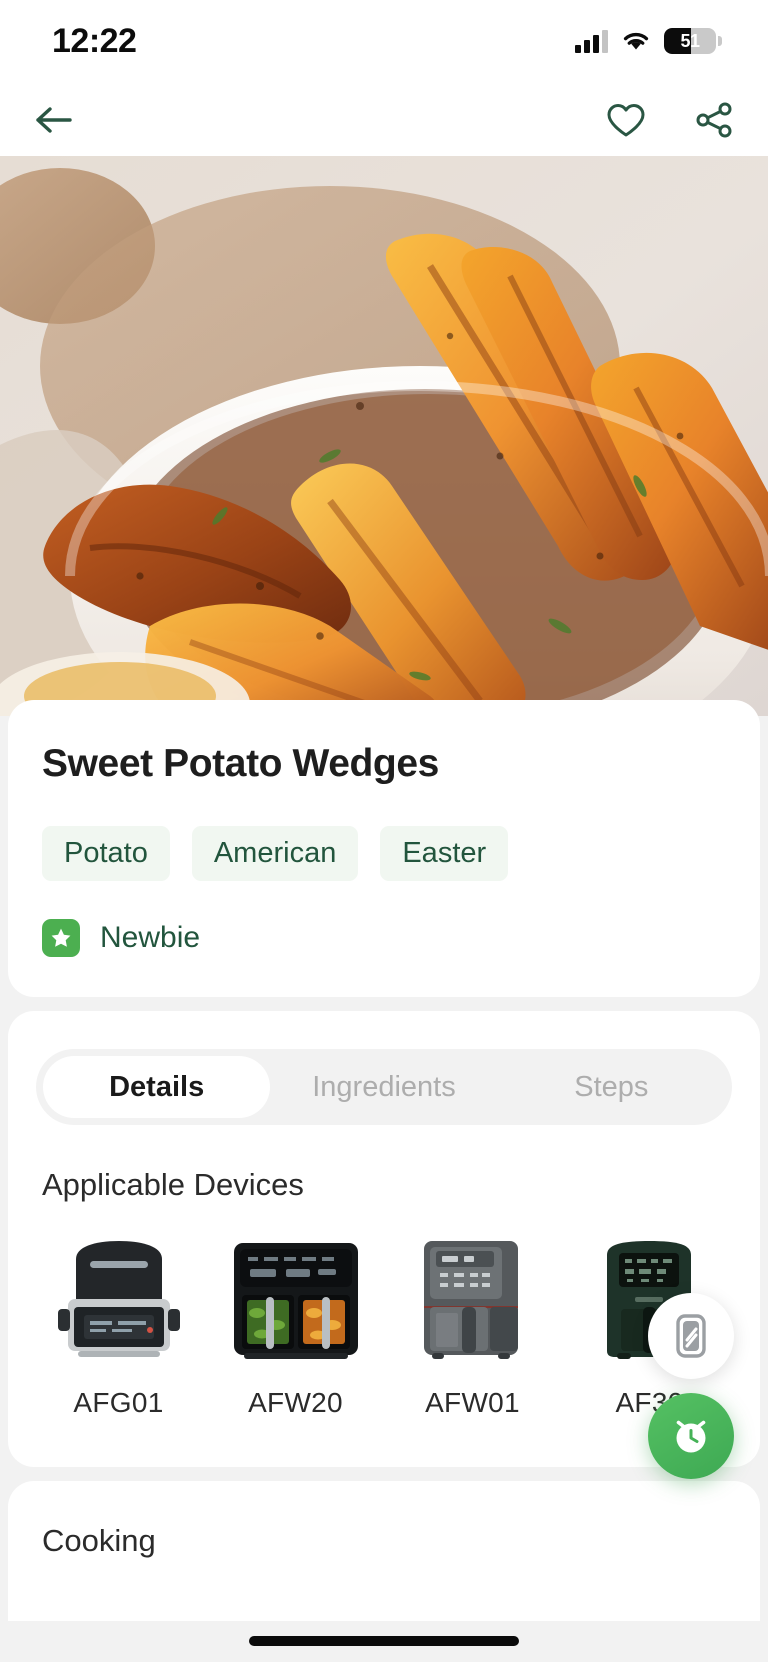  Describe the element at coordinates (670, 120) in the screenshot. I see `nav-bar-actions` at that location.